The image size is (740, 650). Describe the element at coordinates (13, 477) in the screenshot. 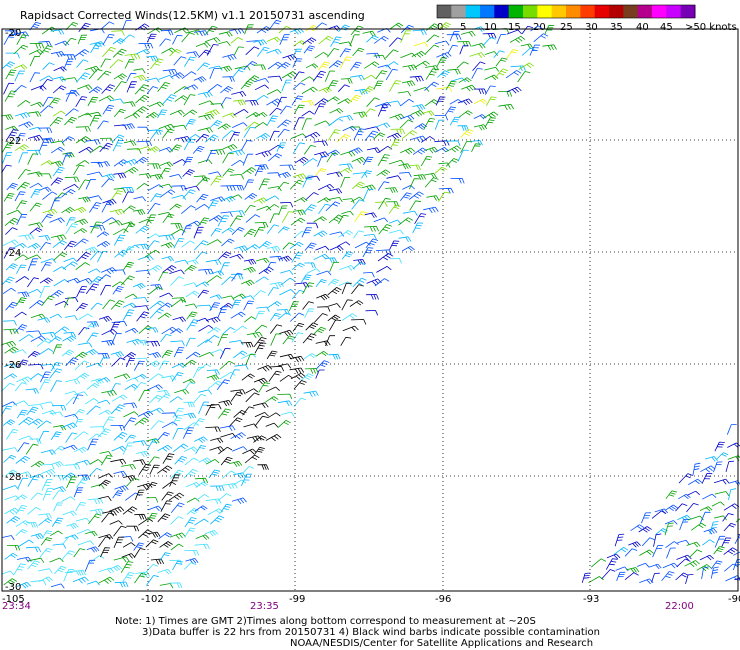

I see `lat-label: -28` at that location.